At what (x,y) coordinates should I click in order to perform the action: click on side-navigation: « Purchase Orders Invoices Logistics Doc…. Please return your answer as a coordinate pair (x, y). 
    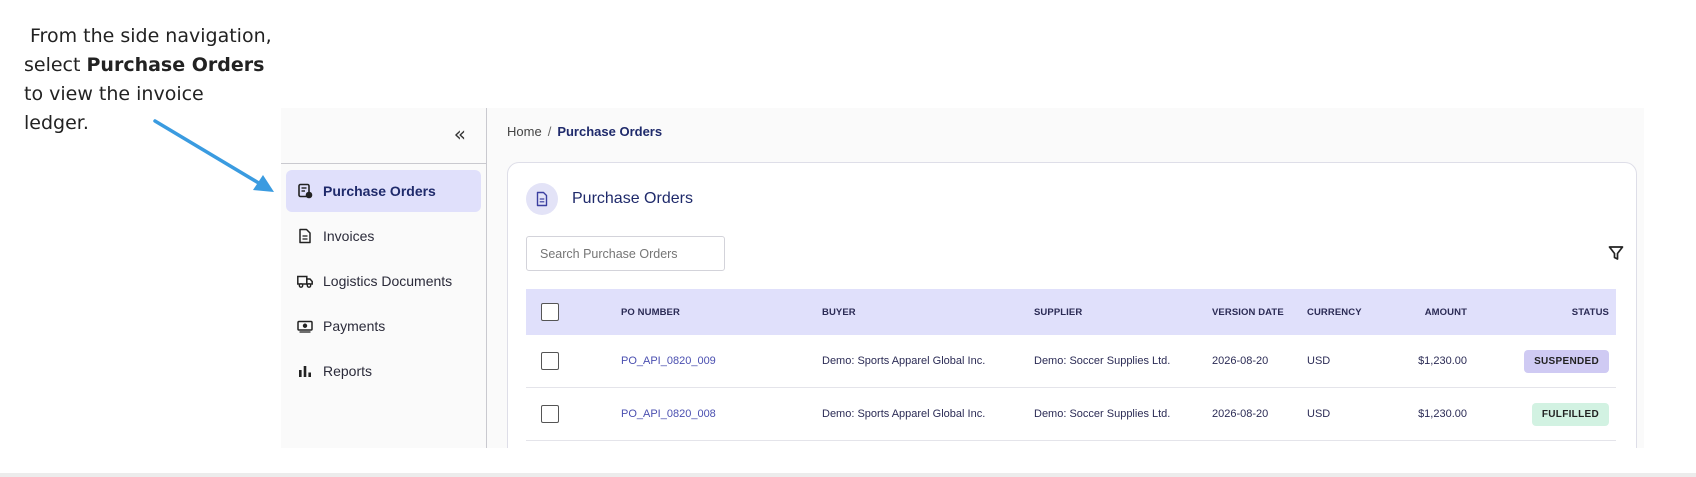
    Looking at the image, I should click on (384, 278).